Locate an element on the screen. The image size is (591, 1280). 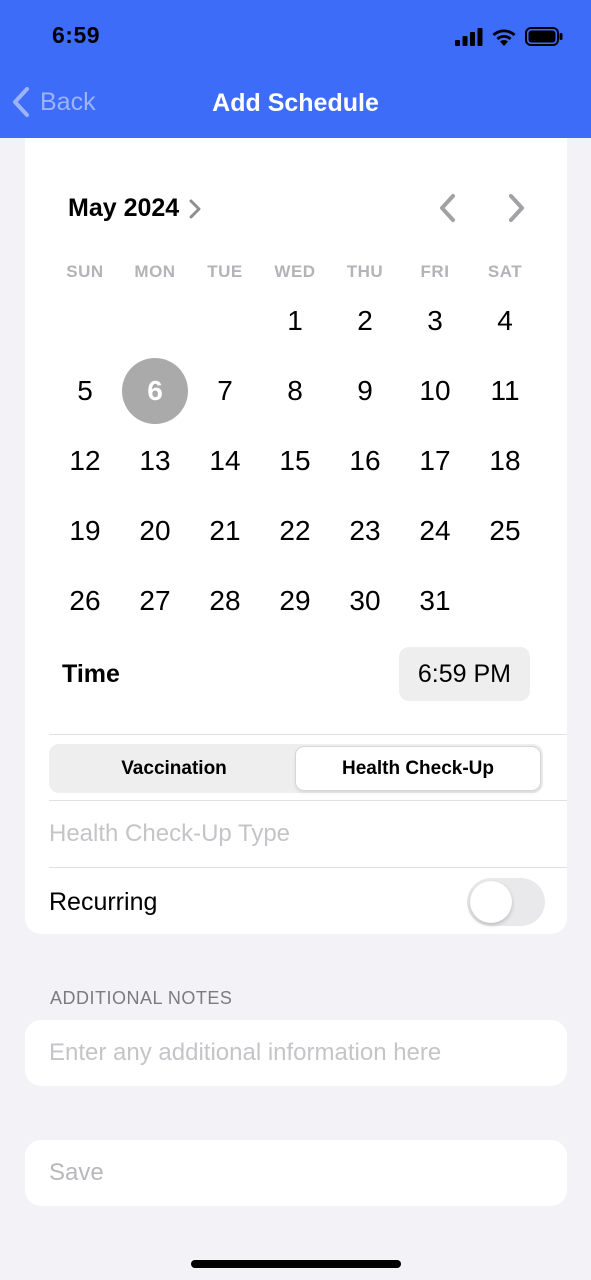
calendar-day: 14 is located at coordinates (225, 461).